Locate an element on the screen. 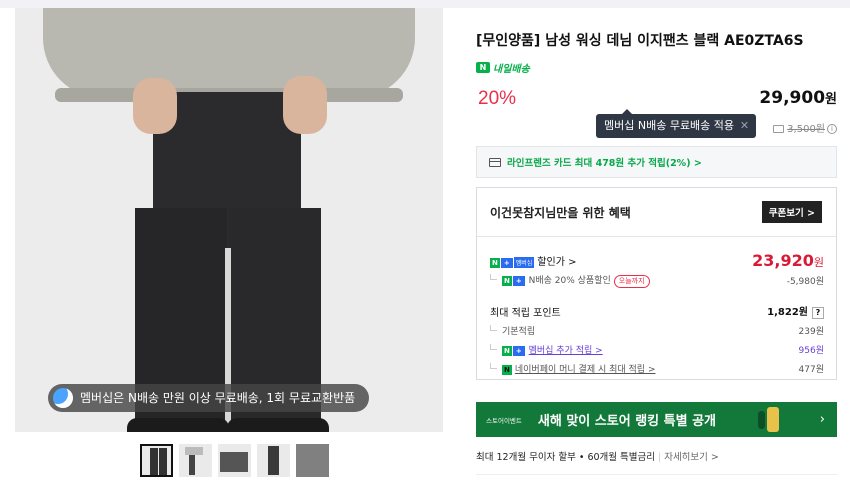 This screenshot has width=850, height=487. member-point-label: N + 멤버십 추가 적립 > is located at coordinates (546, 349).